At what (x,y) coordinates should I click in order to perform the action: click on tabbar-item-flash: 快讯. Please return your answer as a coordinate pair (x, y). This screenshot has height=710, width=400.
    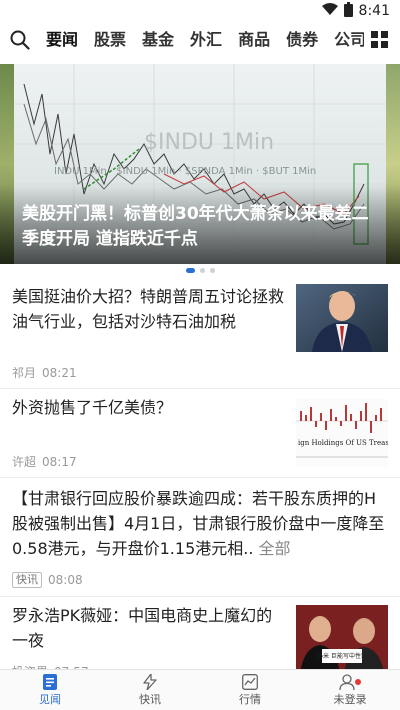
    Looking at the image, I should click on (150, 690).